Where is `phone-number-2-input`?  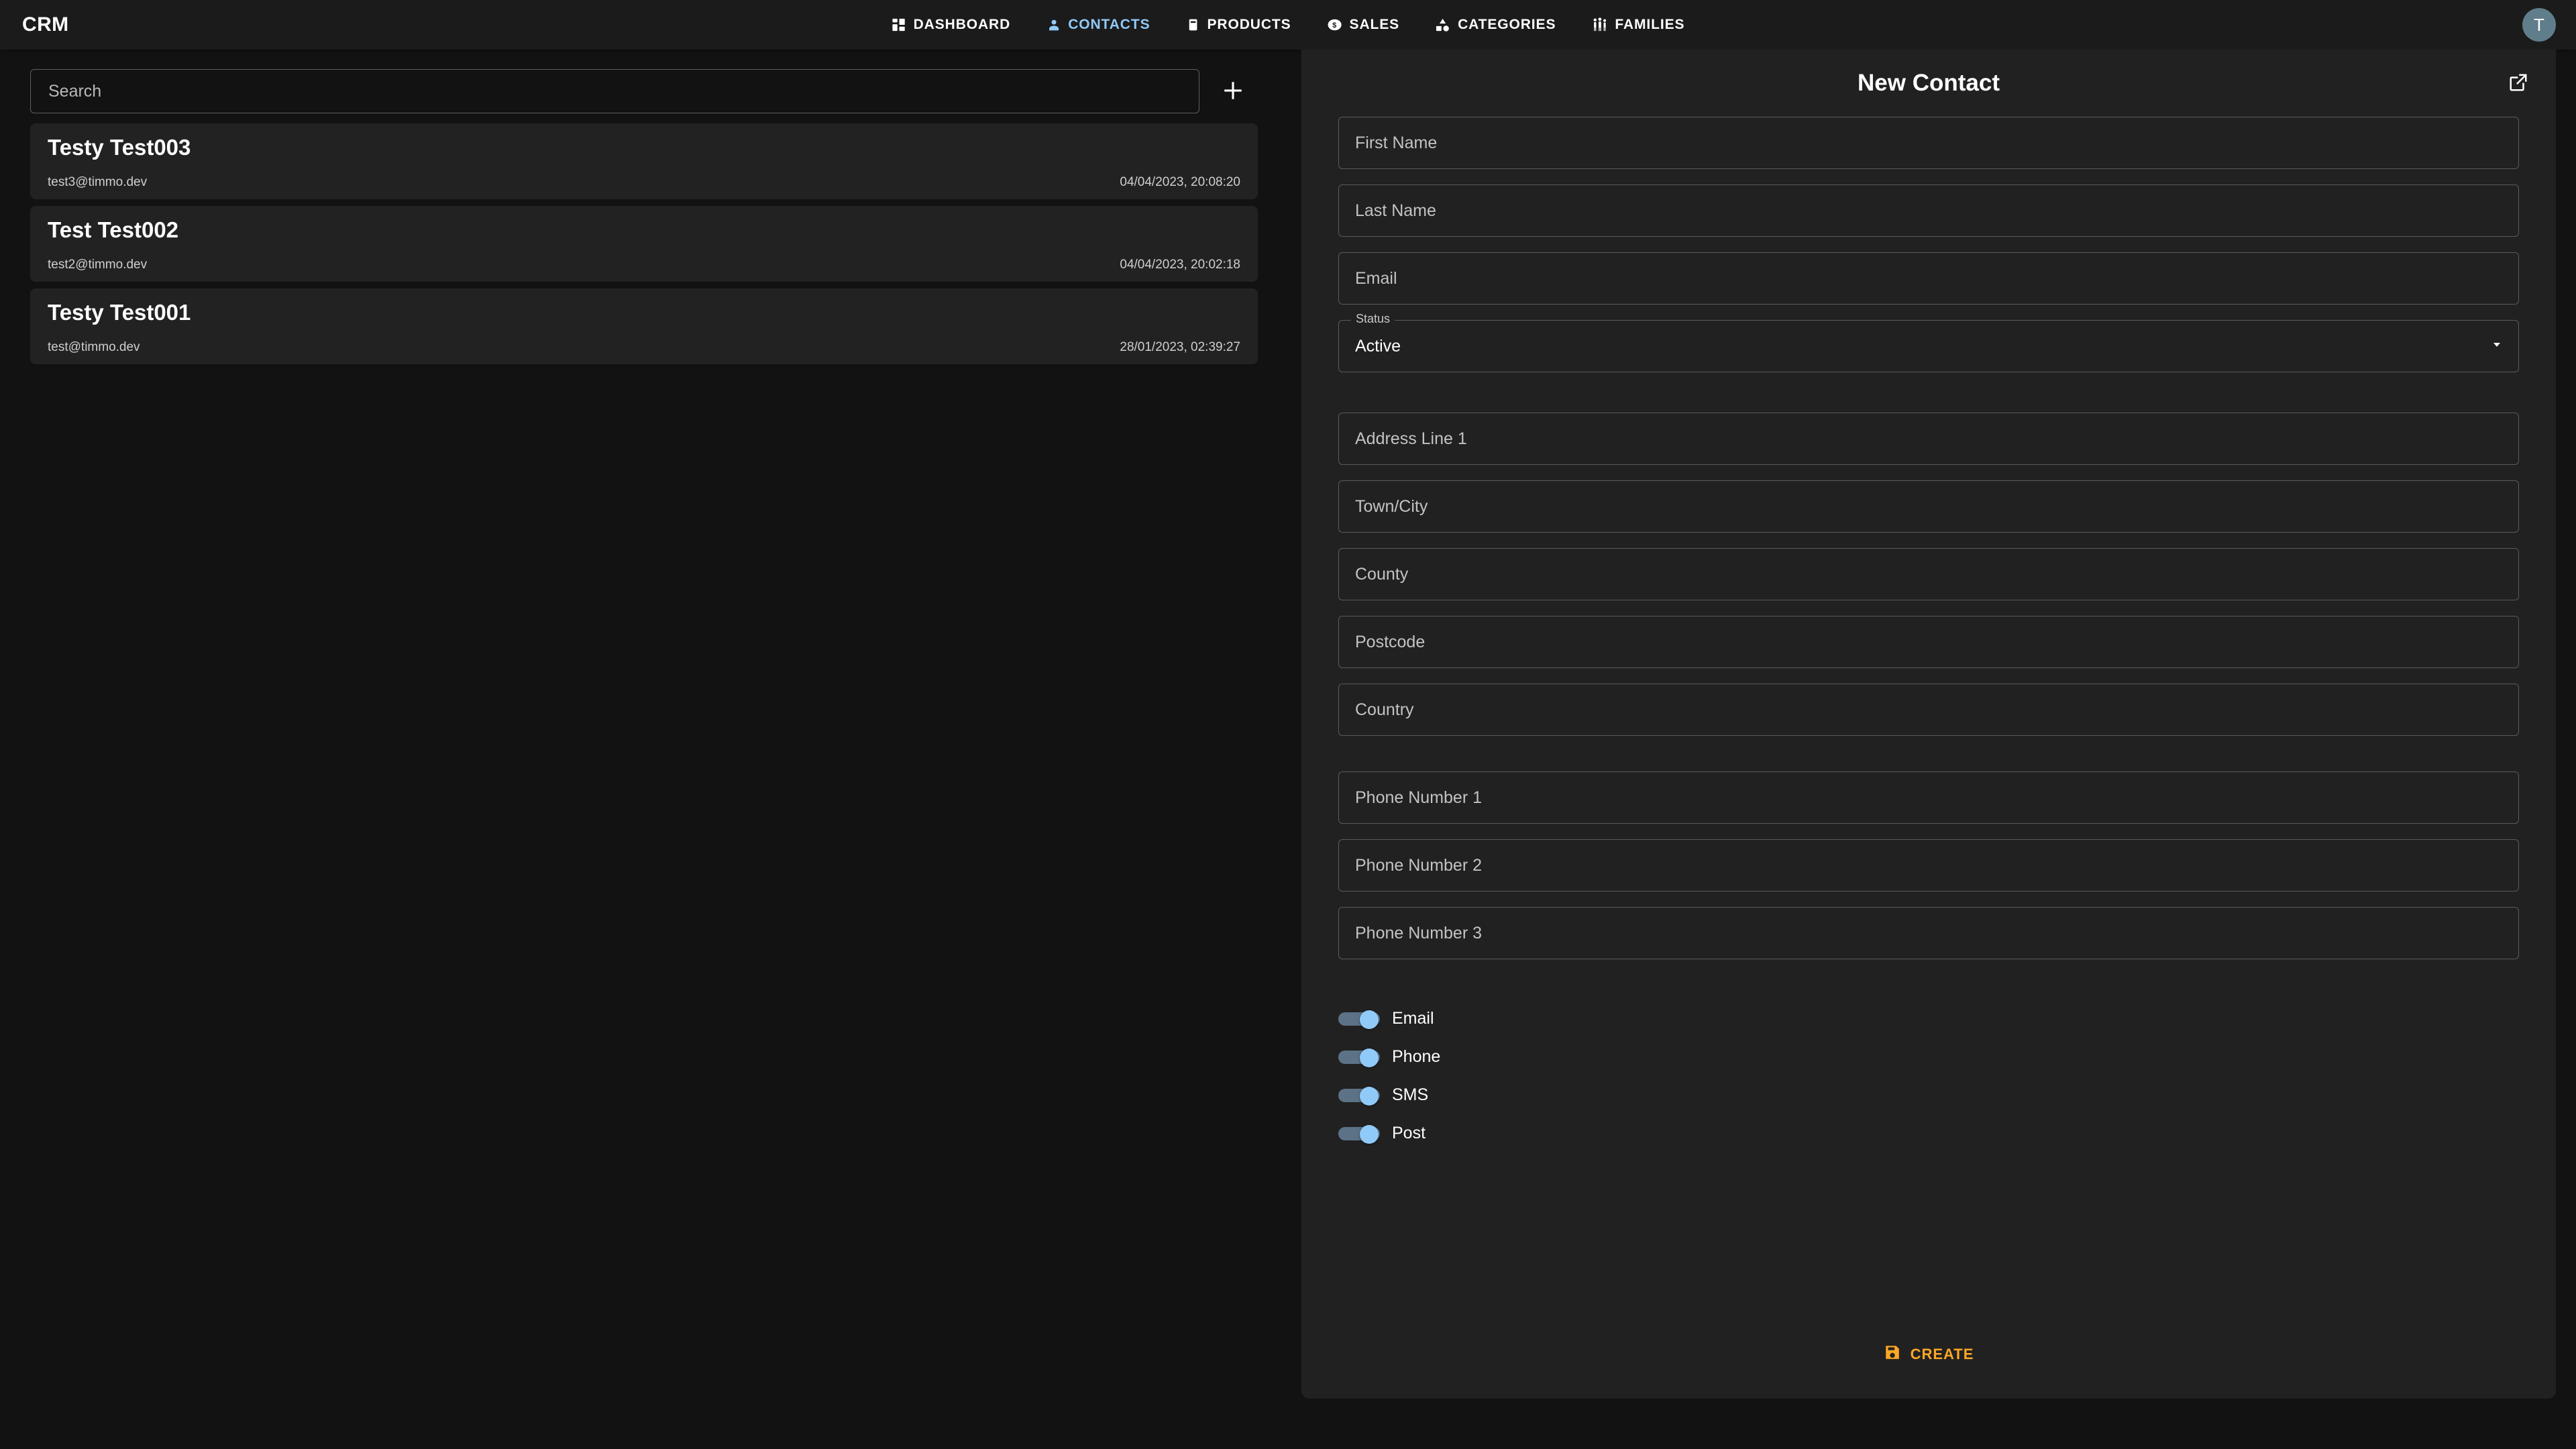
phone-number-2-input is located at coordinates (1928, 865).